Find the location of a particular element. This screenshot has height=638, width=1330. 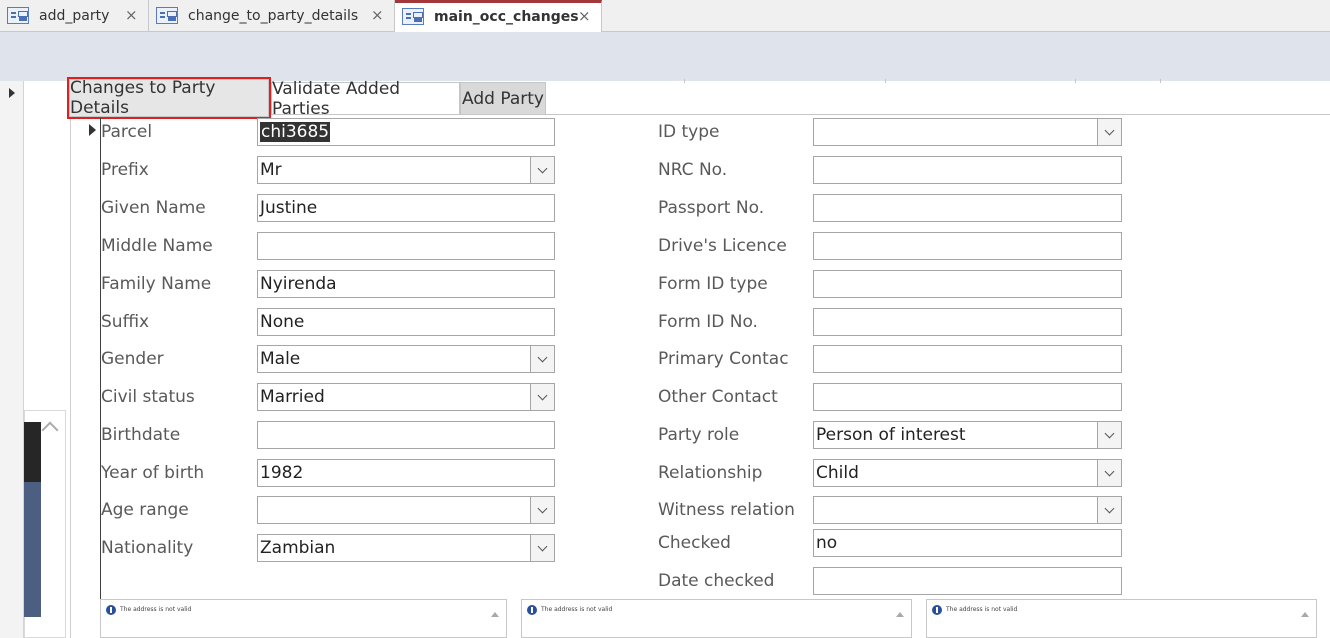

gender-value: Male is located at coordinates (280, 359).